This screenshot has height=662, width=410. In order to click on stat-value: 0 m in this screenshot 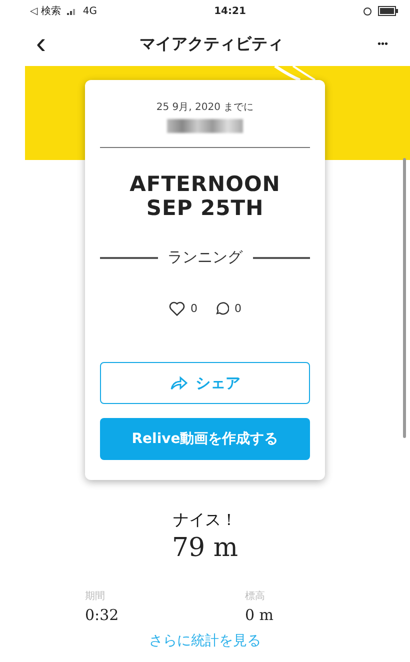, I will do `click(260, 615)`.